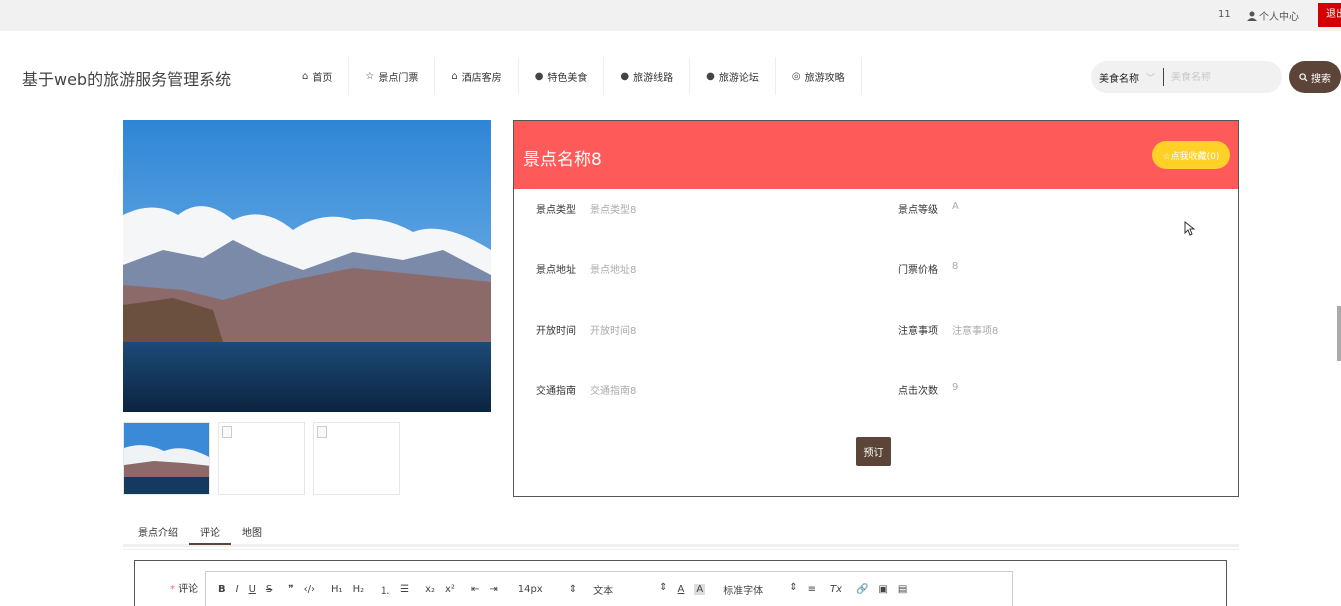 This screenshot has width=1341, height=606. Describe the element at coordinates (556, 270) in the screenshot. I see `field-key: 景点地址` at that location.